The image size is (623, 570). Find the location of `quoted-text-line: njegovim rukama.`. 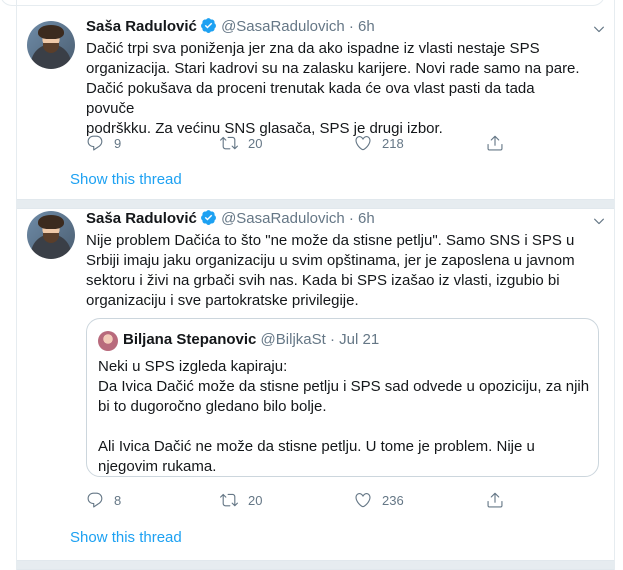

quoted-text-line: njegovim rukama. is located at coordinates (157, 466).